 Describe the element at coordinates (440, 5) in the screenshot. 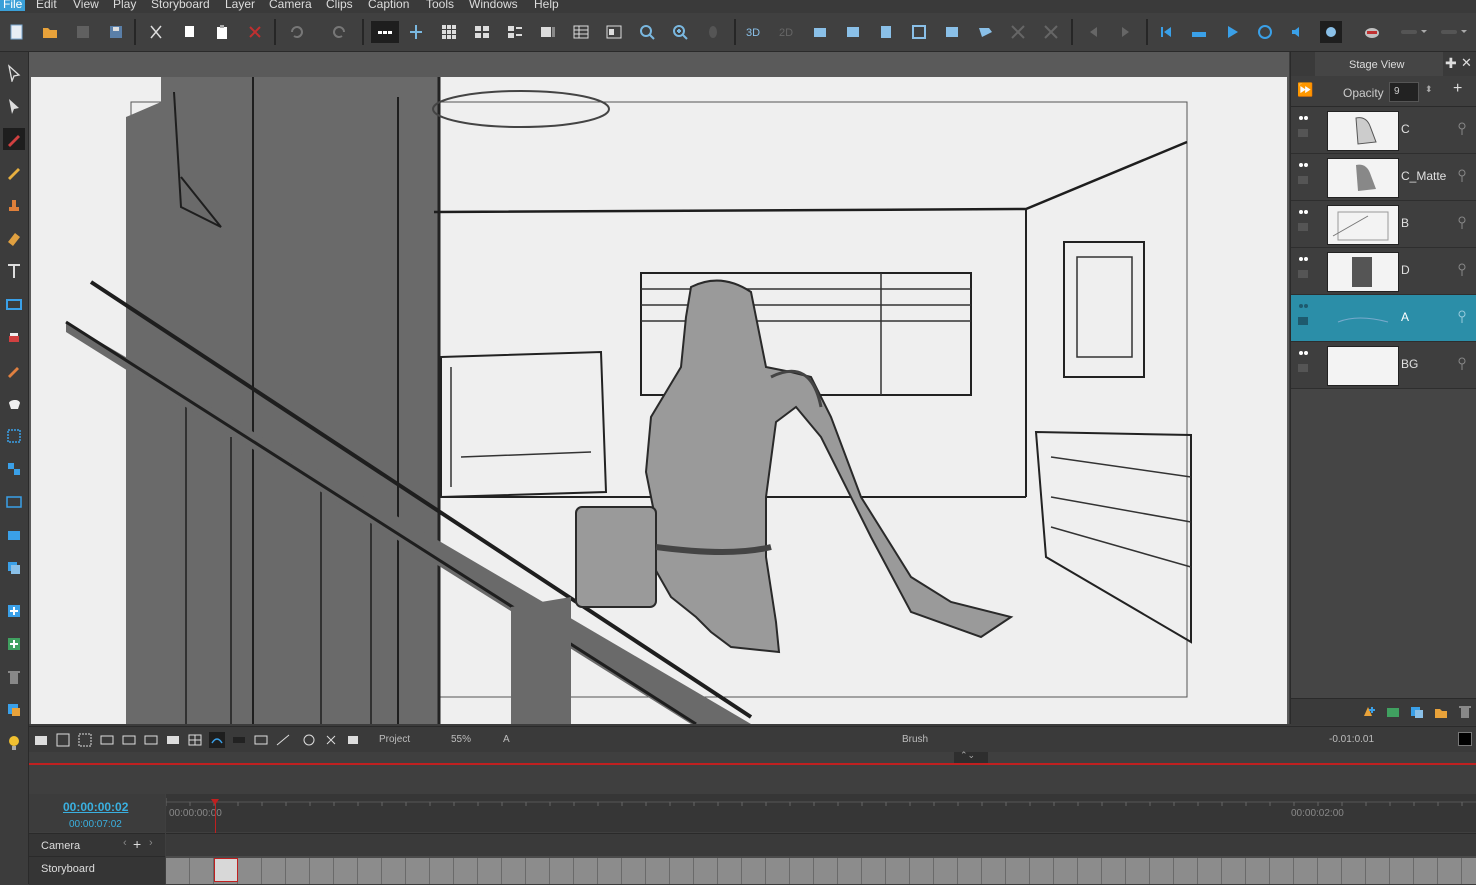

I see `menu-tools: Tools` at that location.